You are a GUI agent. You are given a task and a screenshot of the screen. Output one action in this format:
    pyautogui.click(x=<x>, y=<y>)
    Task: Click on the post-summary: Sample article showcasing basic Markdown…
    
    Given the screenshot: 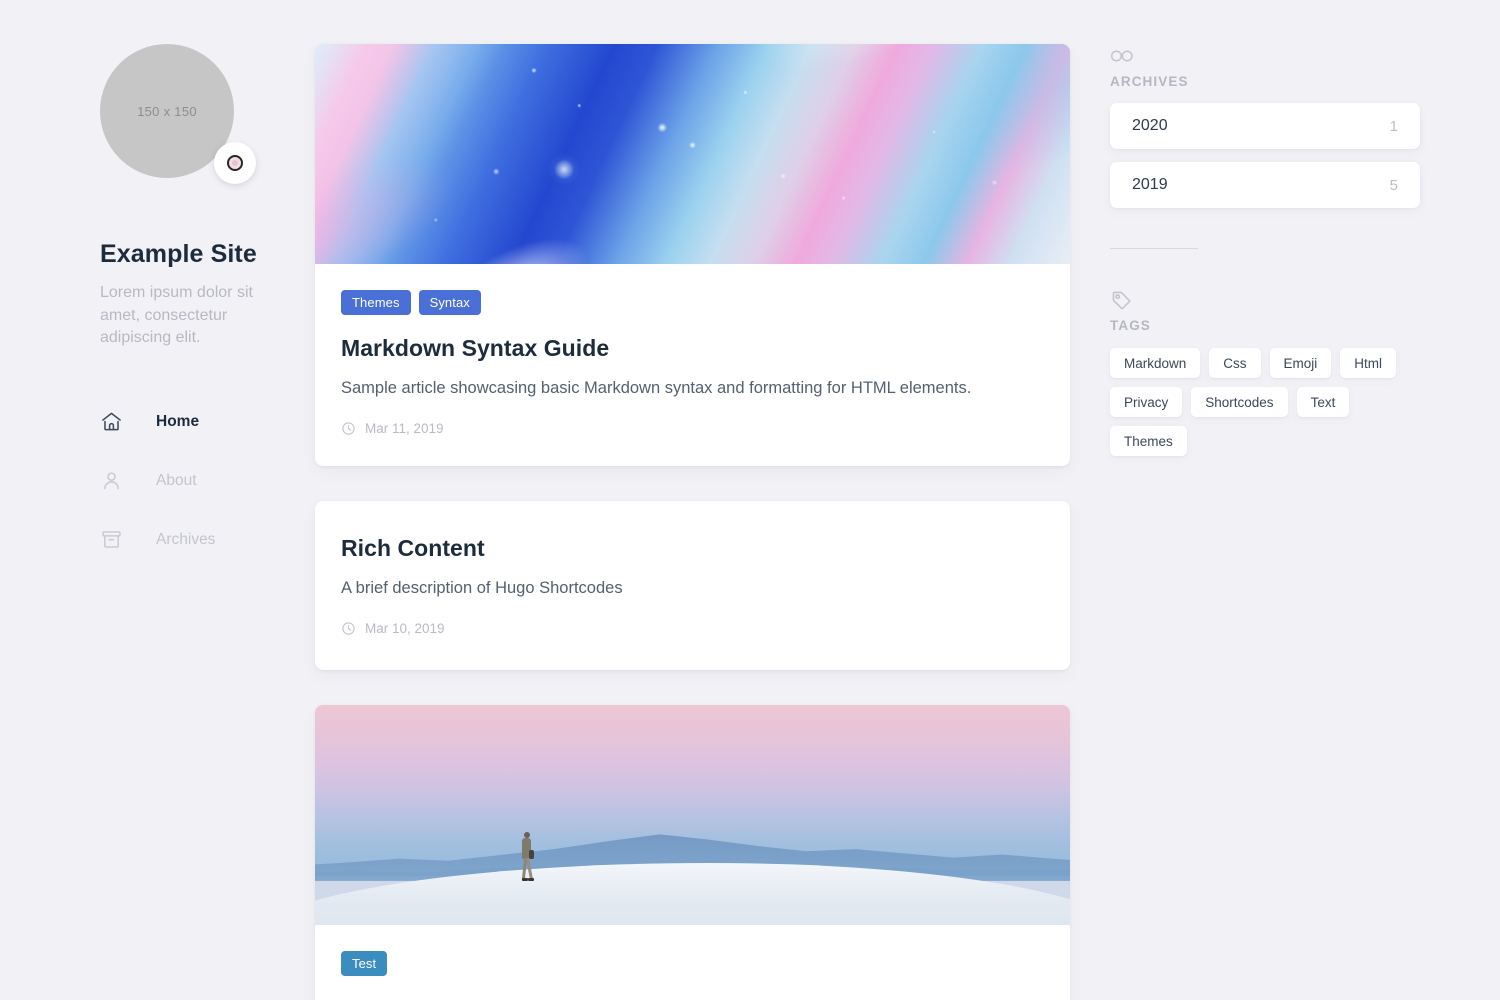 What is the action you would take?
    pyautogui.click(x=656, y=388)
    